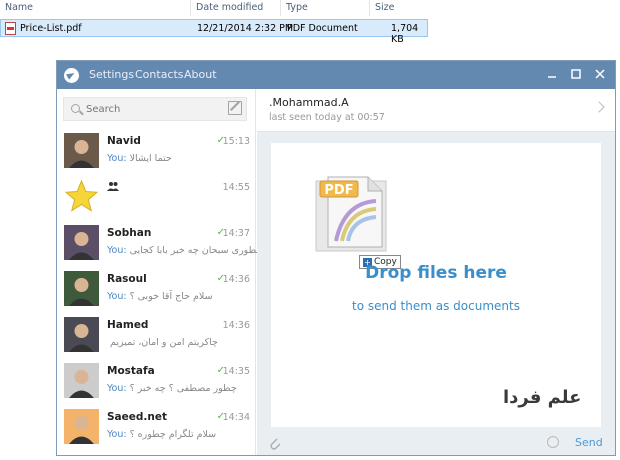 The image size is (620, 460). Describe the element at coordinates (297, 7) in the screenshot. I see `column-type: Type` at that location.